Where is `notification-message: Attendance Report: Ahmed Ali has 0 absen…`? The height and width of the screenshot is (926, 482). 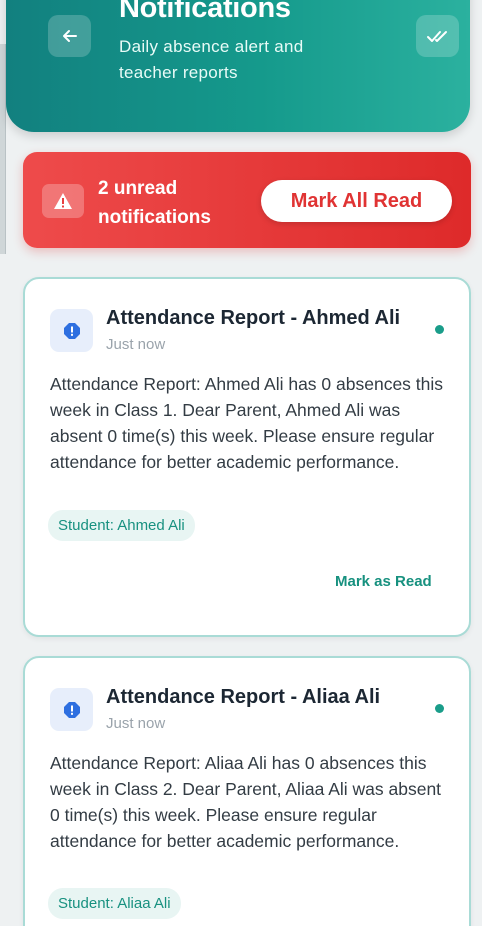
notification-message: Attendance Report: Ahmed Ali has 0 absen… is located at coordinates (247, 423).